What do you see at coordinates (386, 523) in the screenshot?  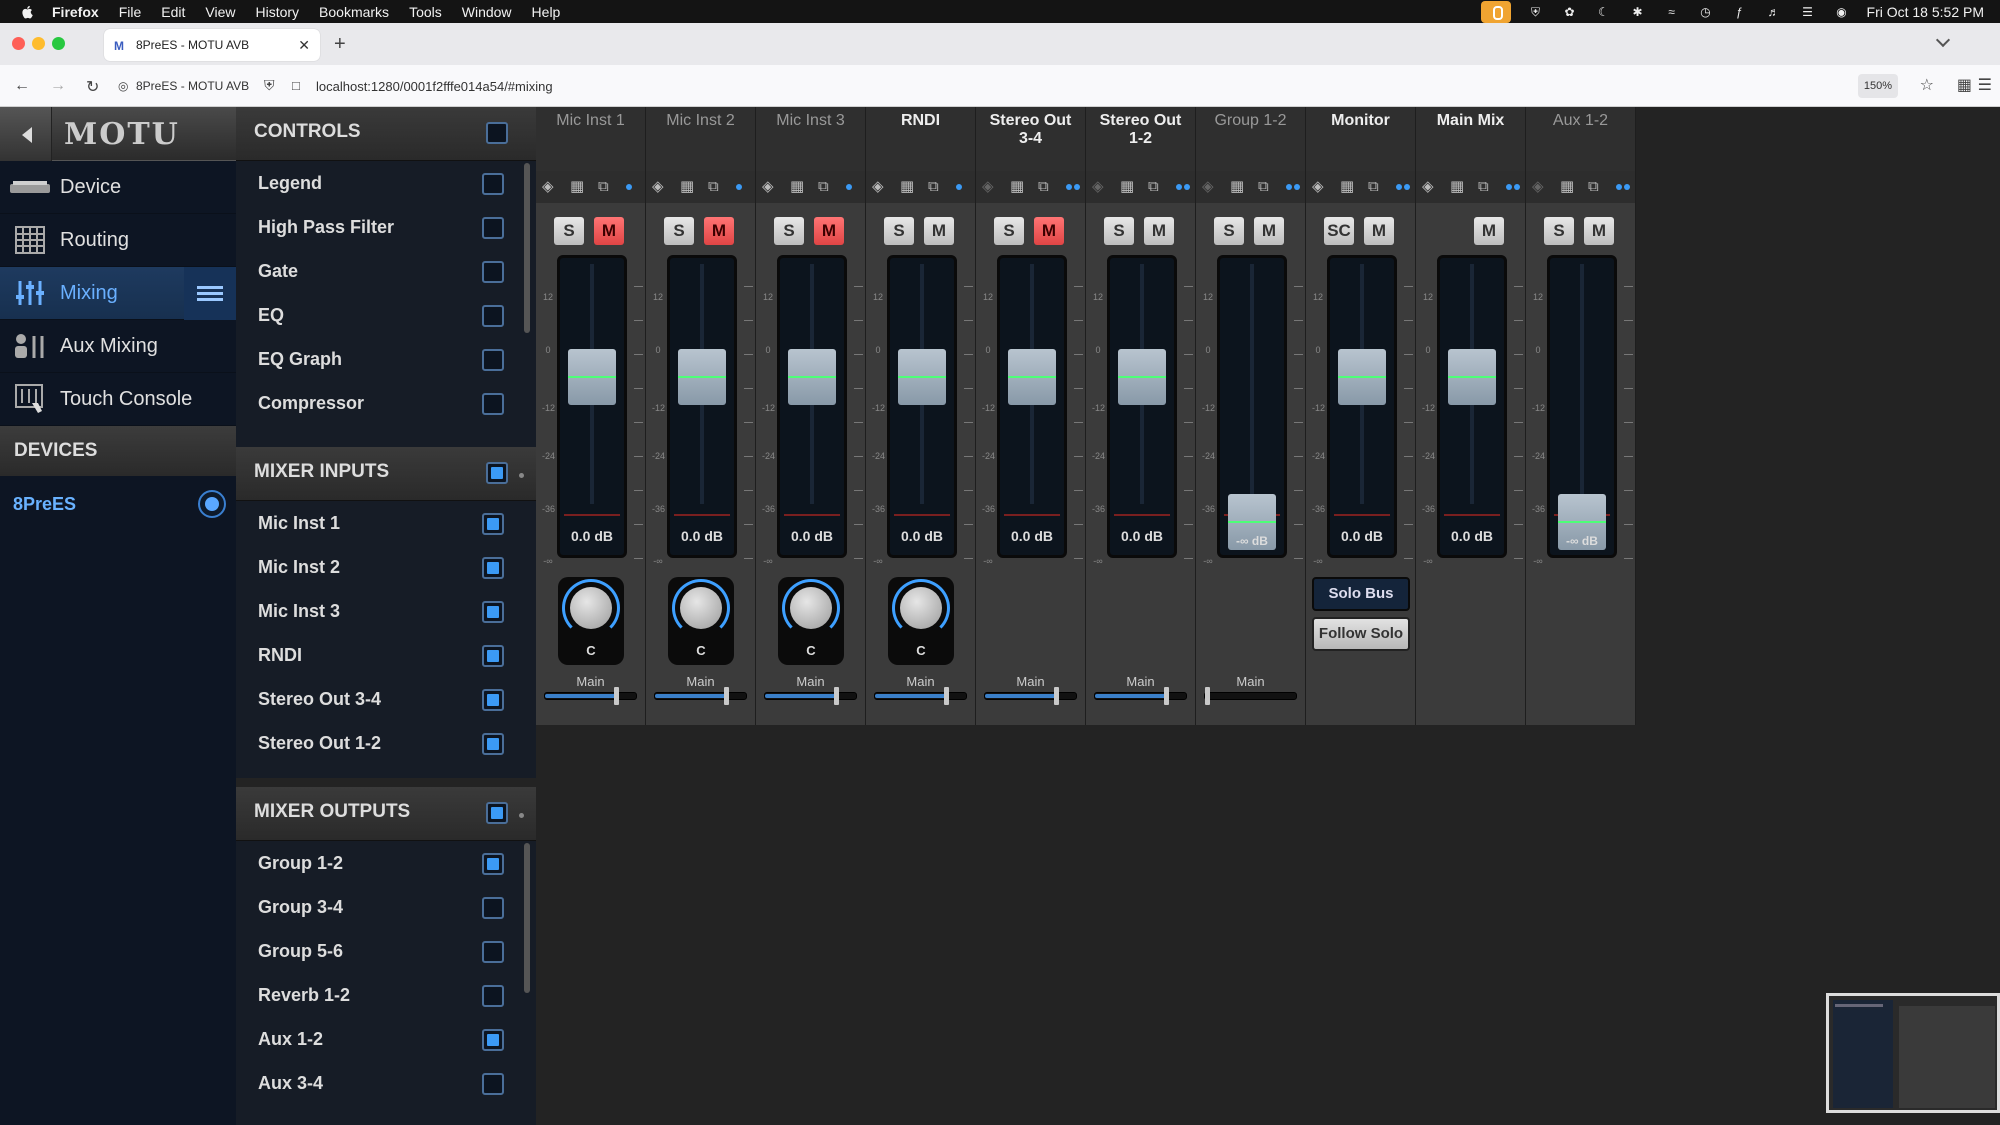 I see `mixer-input-item-mic-inst-1: Mic Inst 1` at bounding box center [386, 523].